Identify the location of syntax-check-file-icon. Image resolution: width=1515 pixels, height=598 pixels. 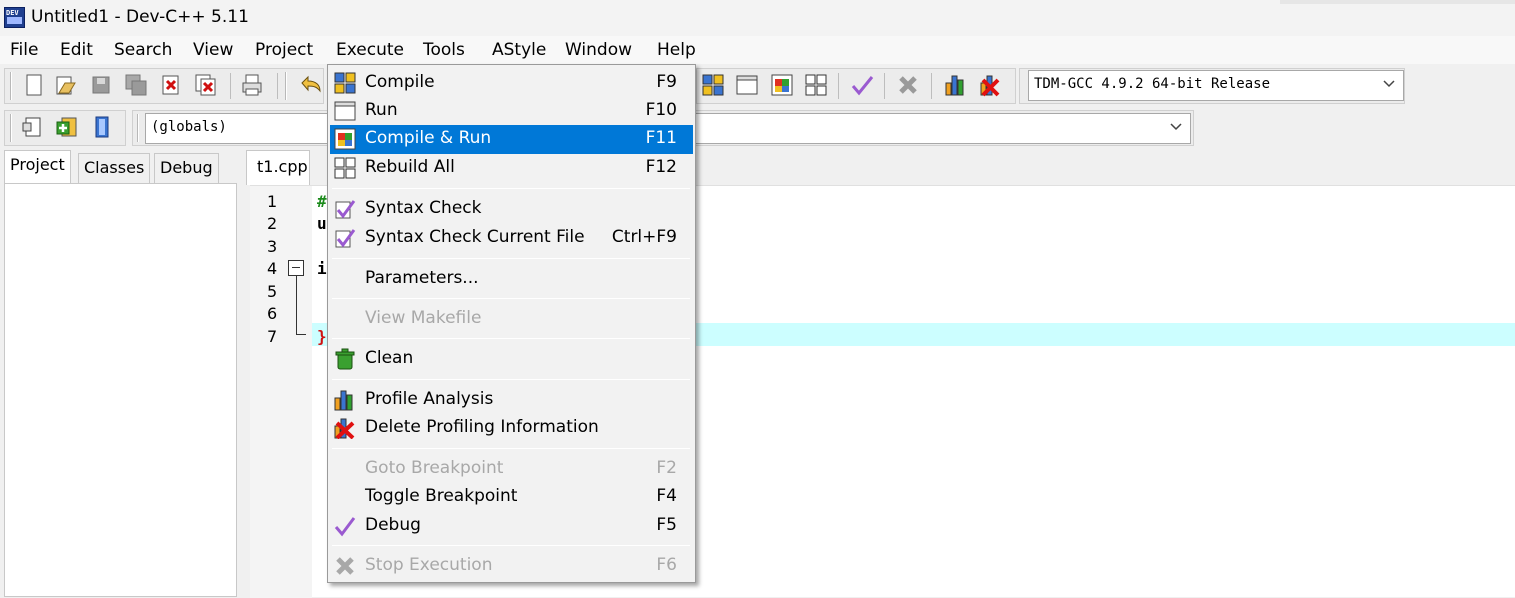
(345, 238).